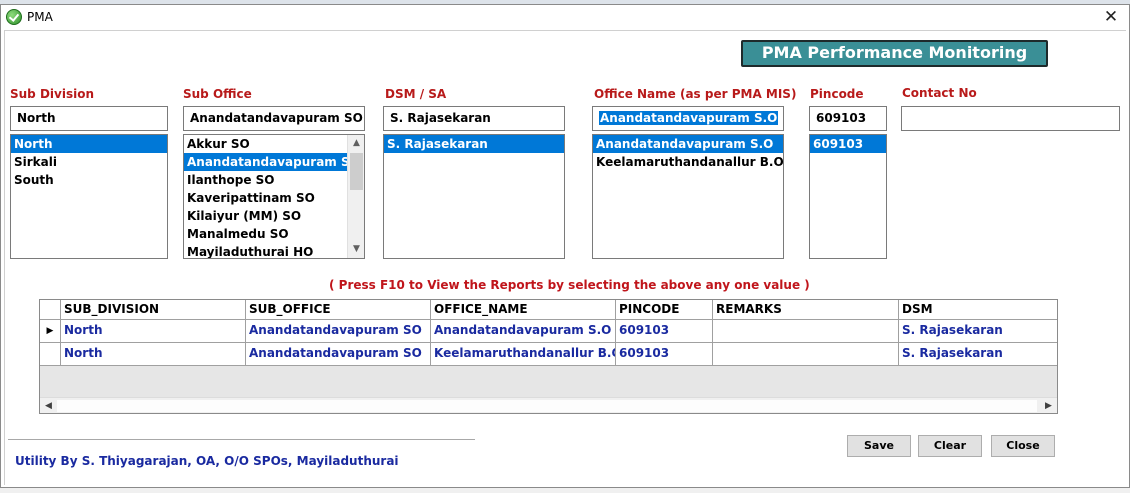  Describe the element at coordinates (265, 234) in the screenshot. I see `sub-office-option: Manalmedu SO` at that location.